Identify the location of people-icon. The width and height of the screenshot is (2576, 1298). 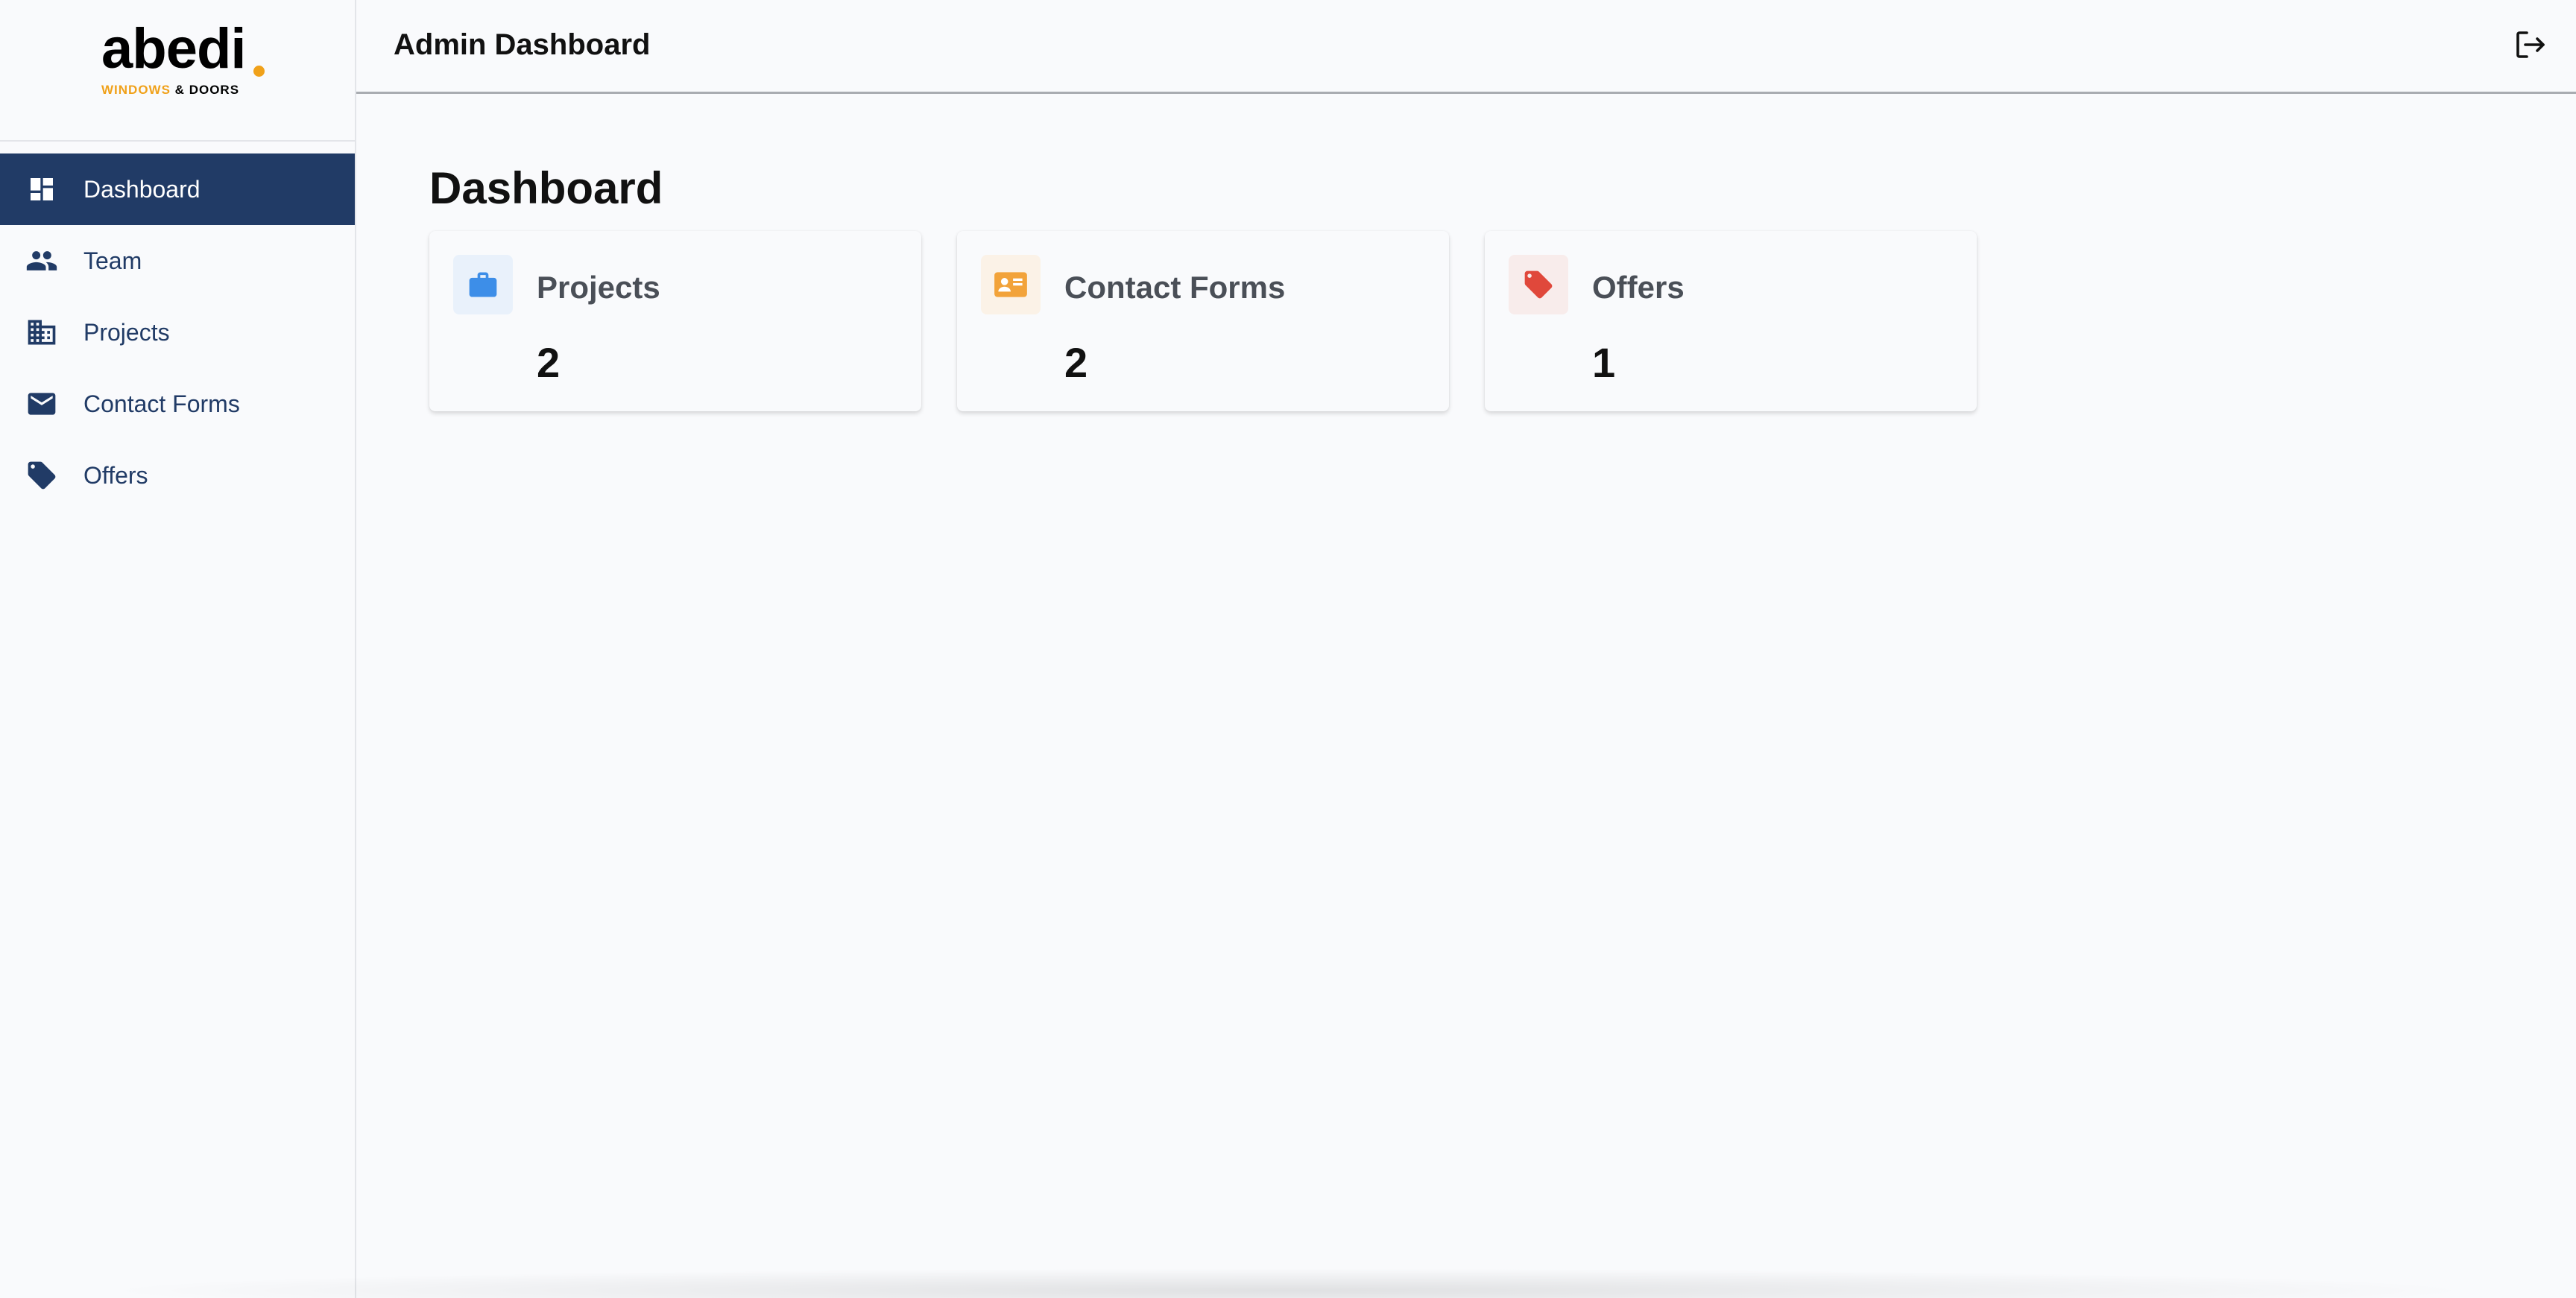
(41, 260).